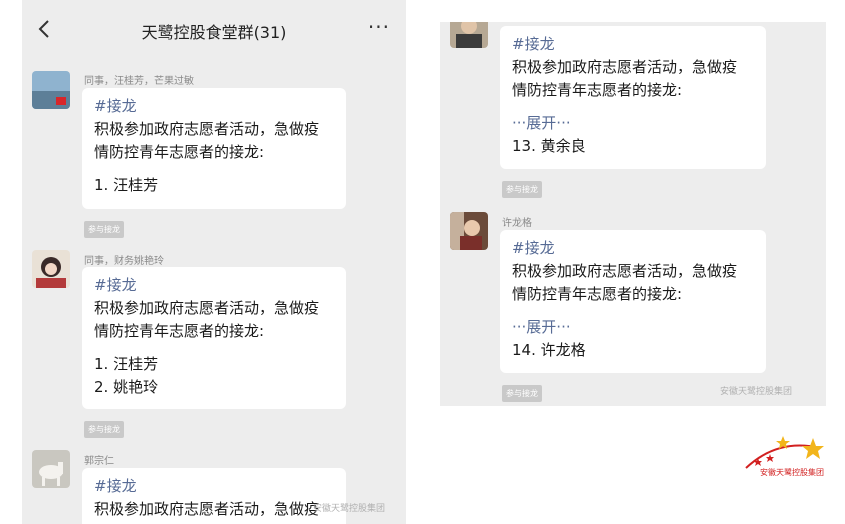 This screenshot has width=845, height=524. Describe the element at coordinates (792, 472) in the screenshot. I see `brand-logo-text: 安徽天鹭控股集团` at that location.